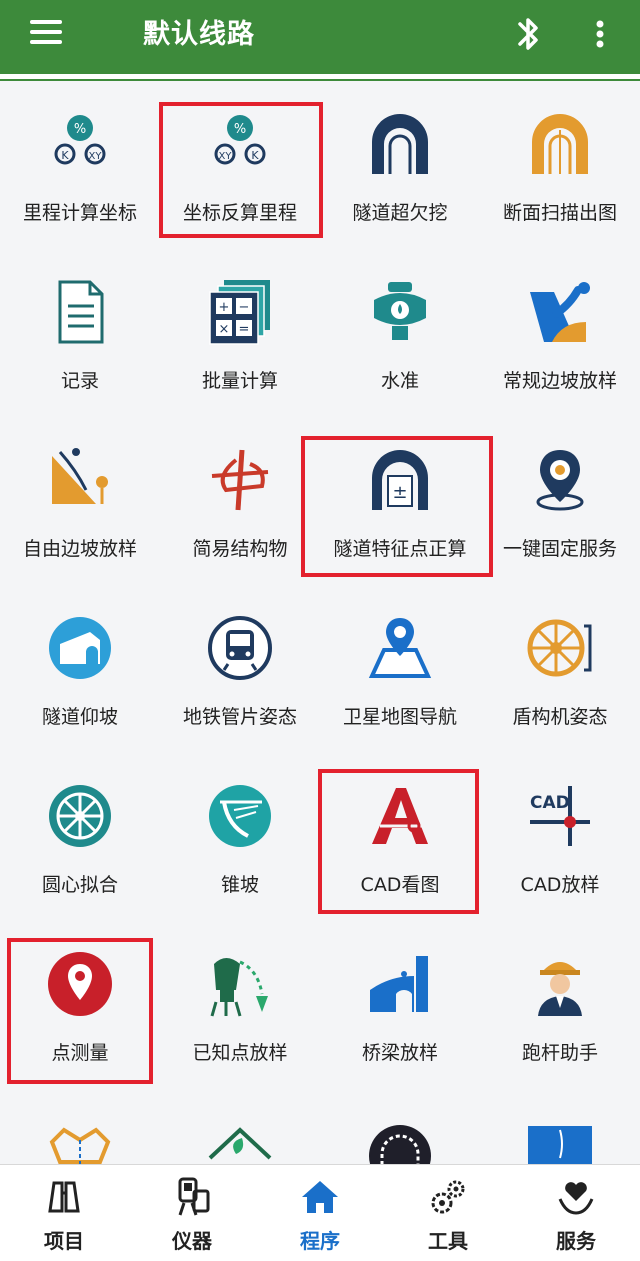  What do you see at coordinates (400, 144) in the screenshot?
I see `tunnel-overbreak-icon` at bounding box center [400, 144].